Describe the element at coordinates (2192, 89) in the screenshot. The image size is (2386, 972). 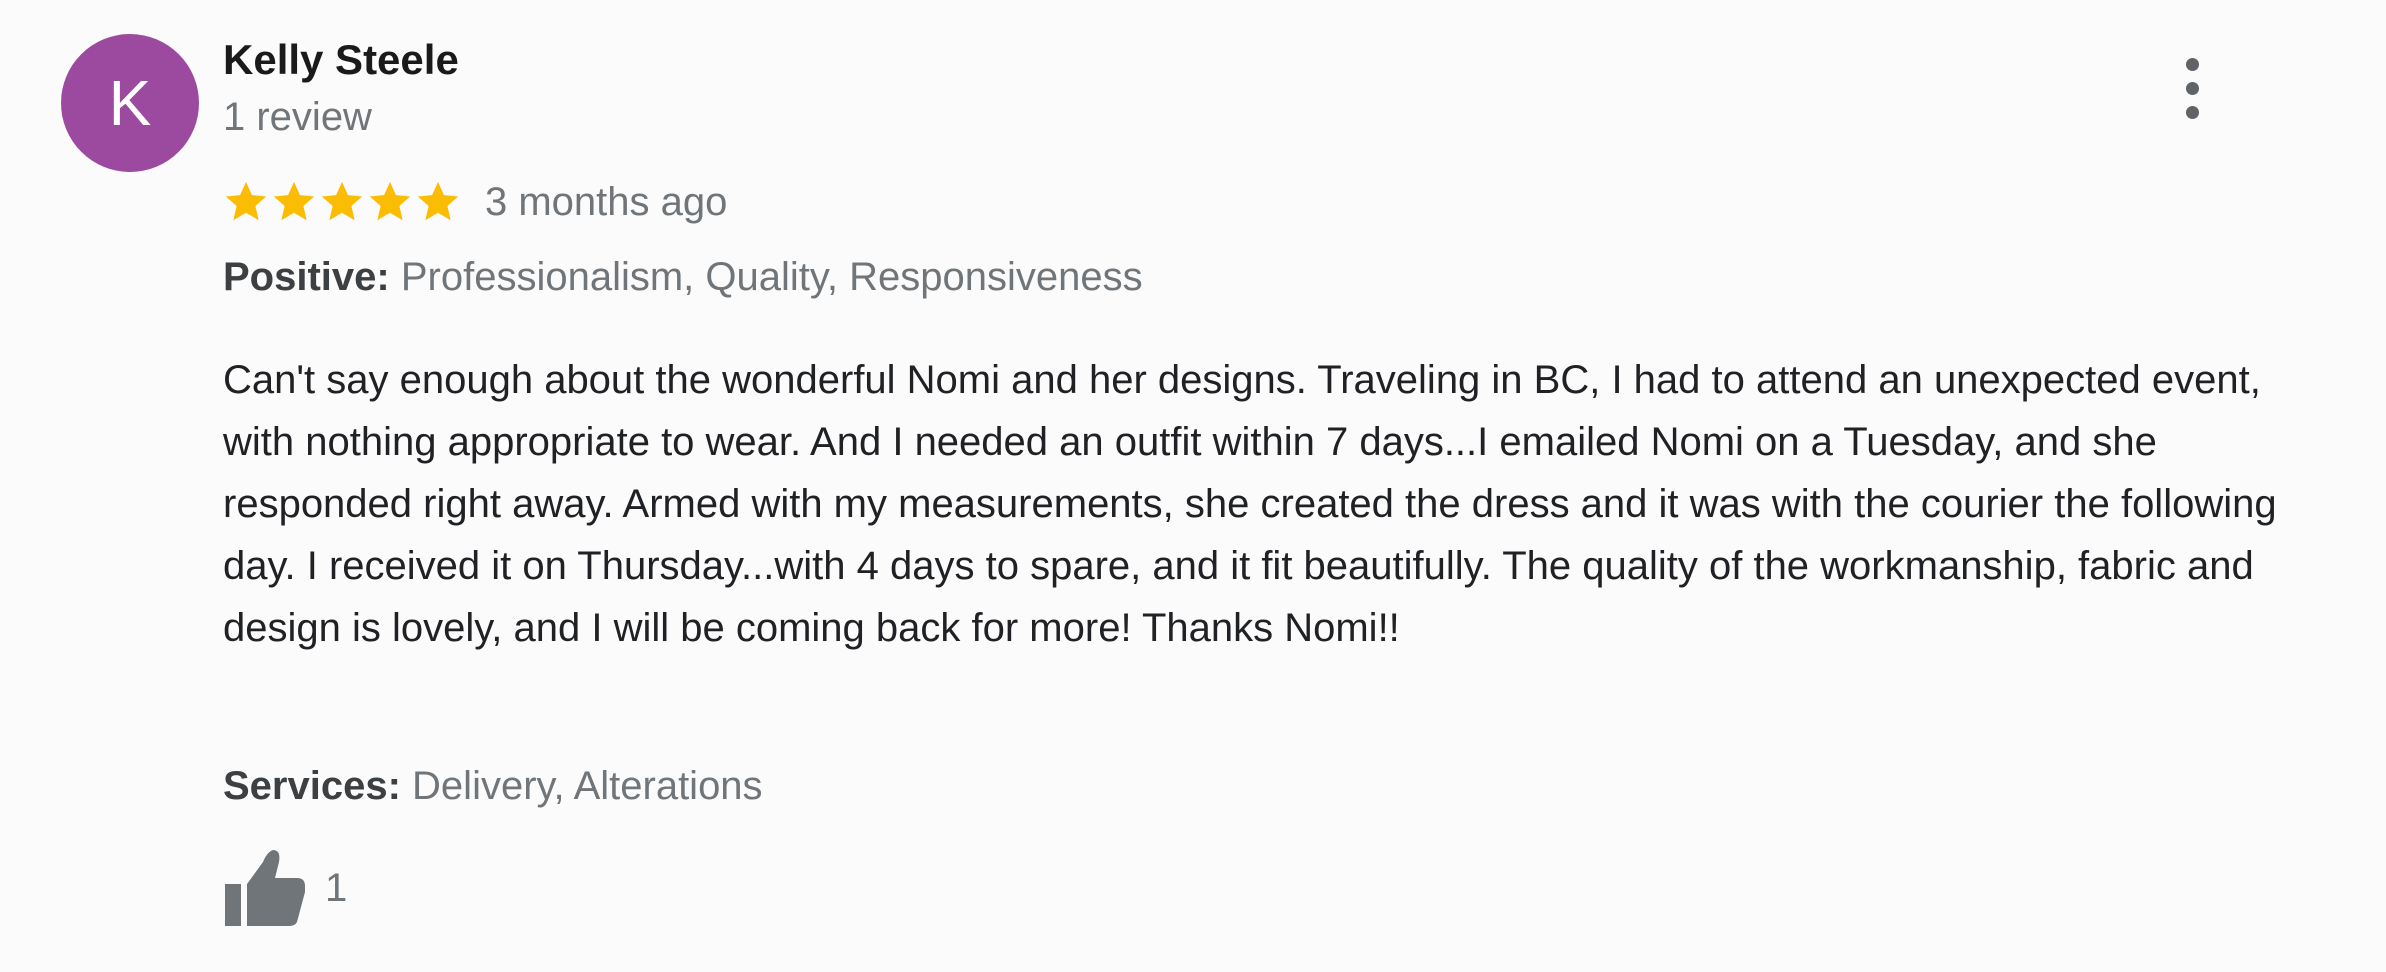
I see `more-options-button` at that location.